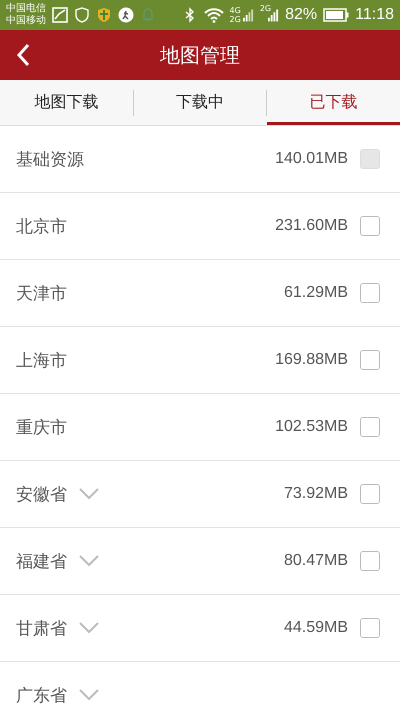  Describe the element at coordinates (41, 561) in the screenshot. I see `region-name: 福建省` at that location.